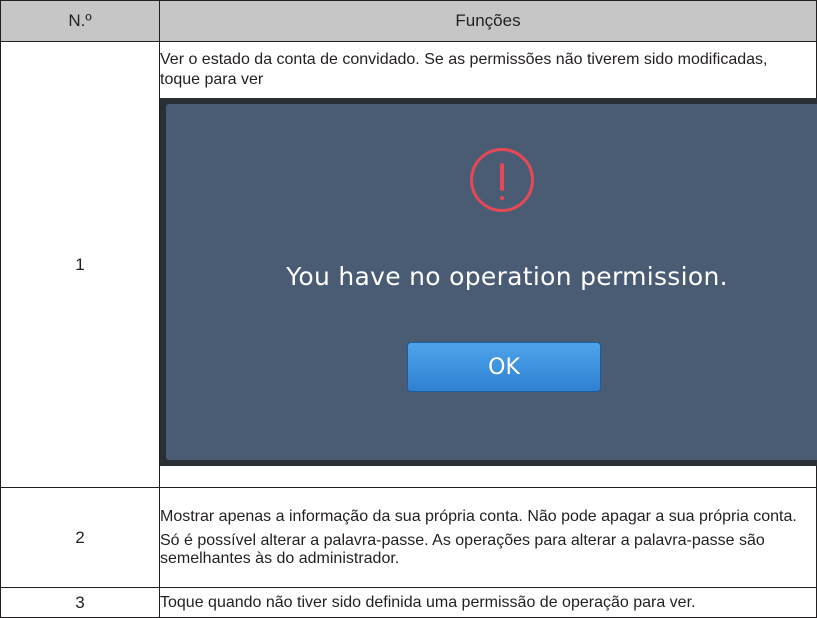  I want to click on row-number: 2, so click(80, 537).